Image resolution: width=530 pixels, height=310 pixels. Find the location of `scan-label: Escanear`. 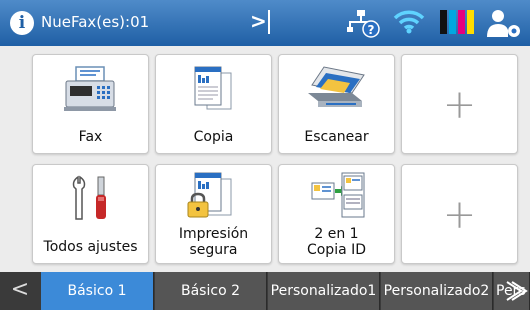

scan-label: Escanear is located at coordinates (336, 137).